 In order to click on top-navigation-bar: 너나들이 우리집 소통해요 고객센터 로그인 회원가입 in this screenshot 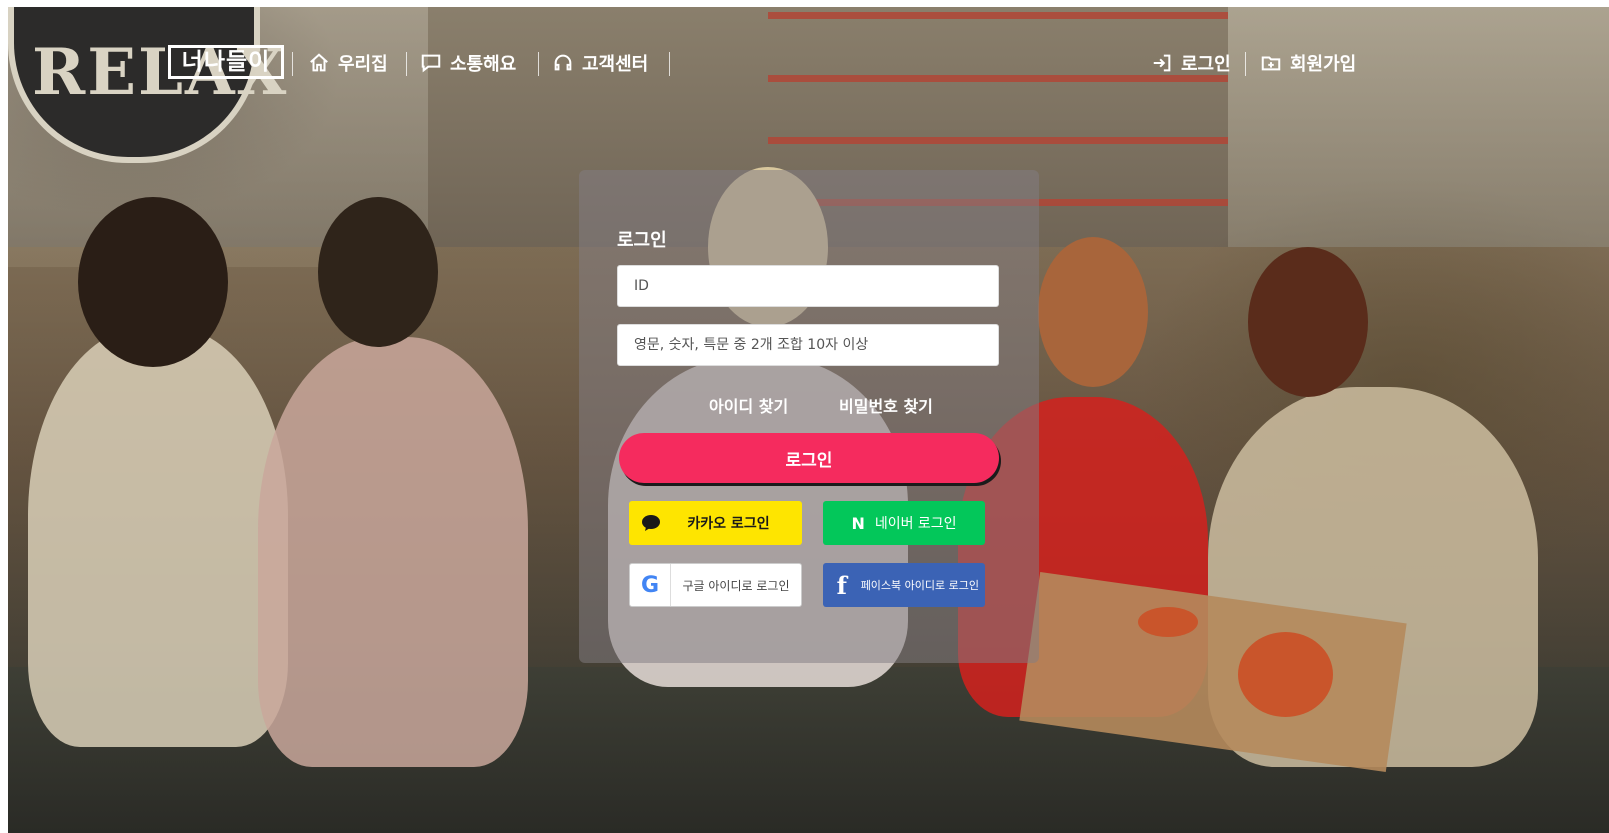, I will do `click(808, 67)`.